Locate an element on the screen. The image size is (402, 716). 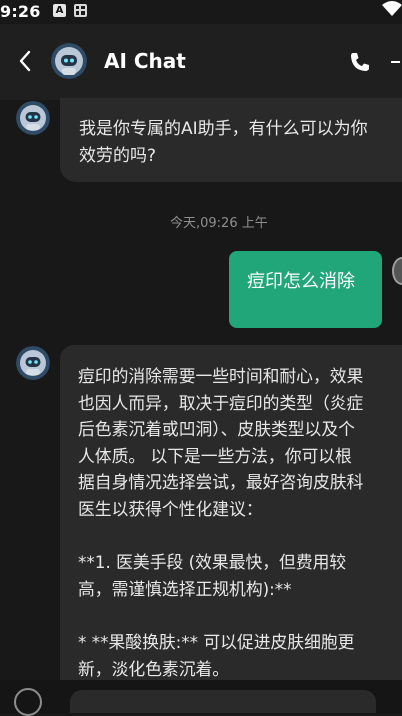
message-timestamp: 今天,09:26 上午 is located at coordinates (219, 223).